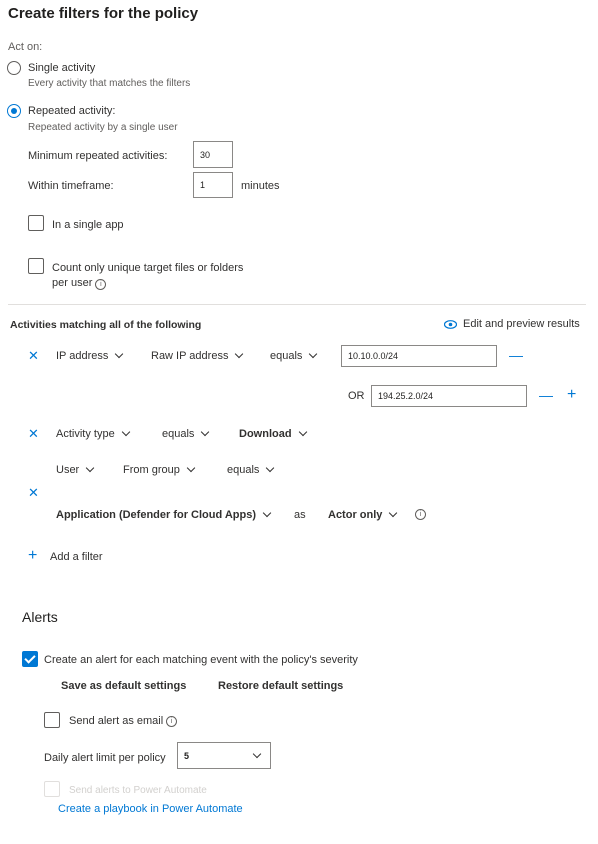 Image resolution: width=598 pixels, height=844 pixels. What do you see at coordinates (213, 154) in the screenshot?
I see `min-repeated-input: 30` at bounding box center [213, 154].